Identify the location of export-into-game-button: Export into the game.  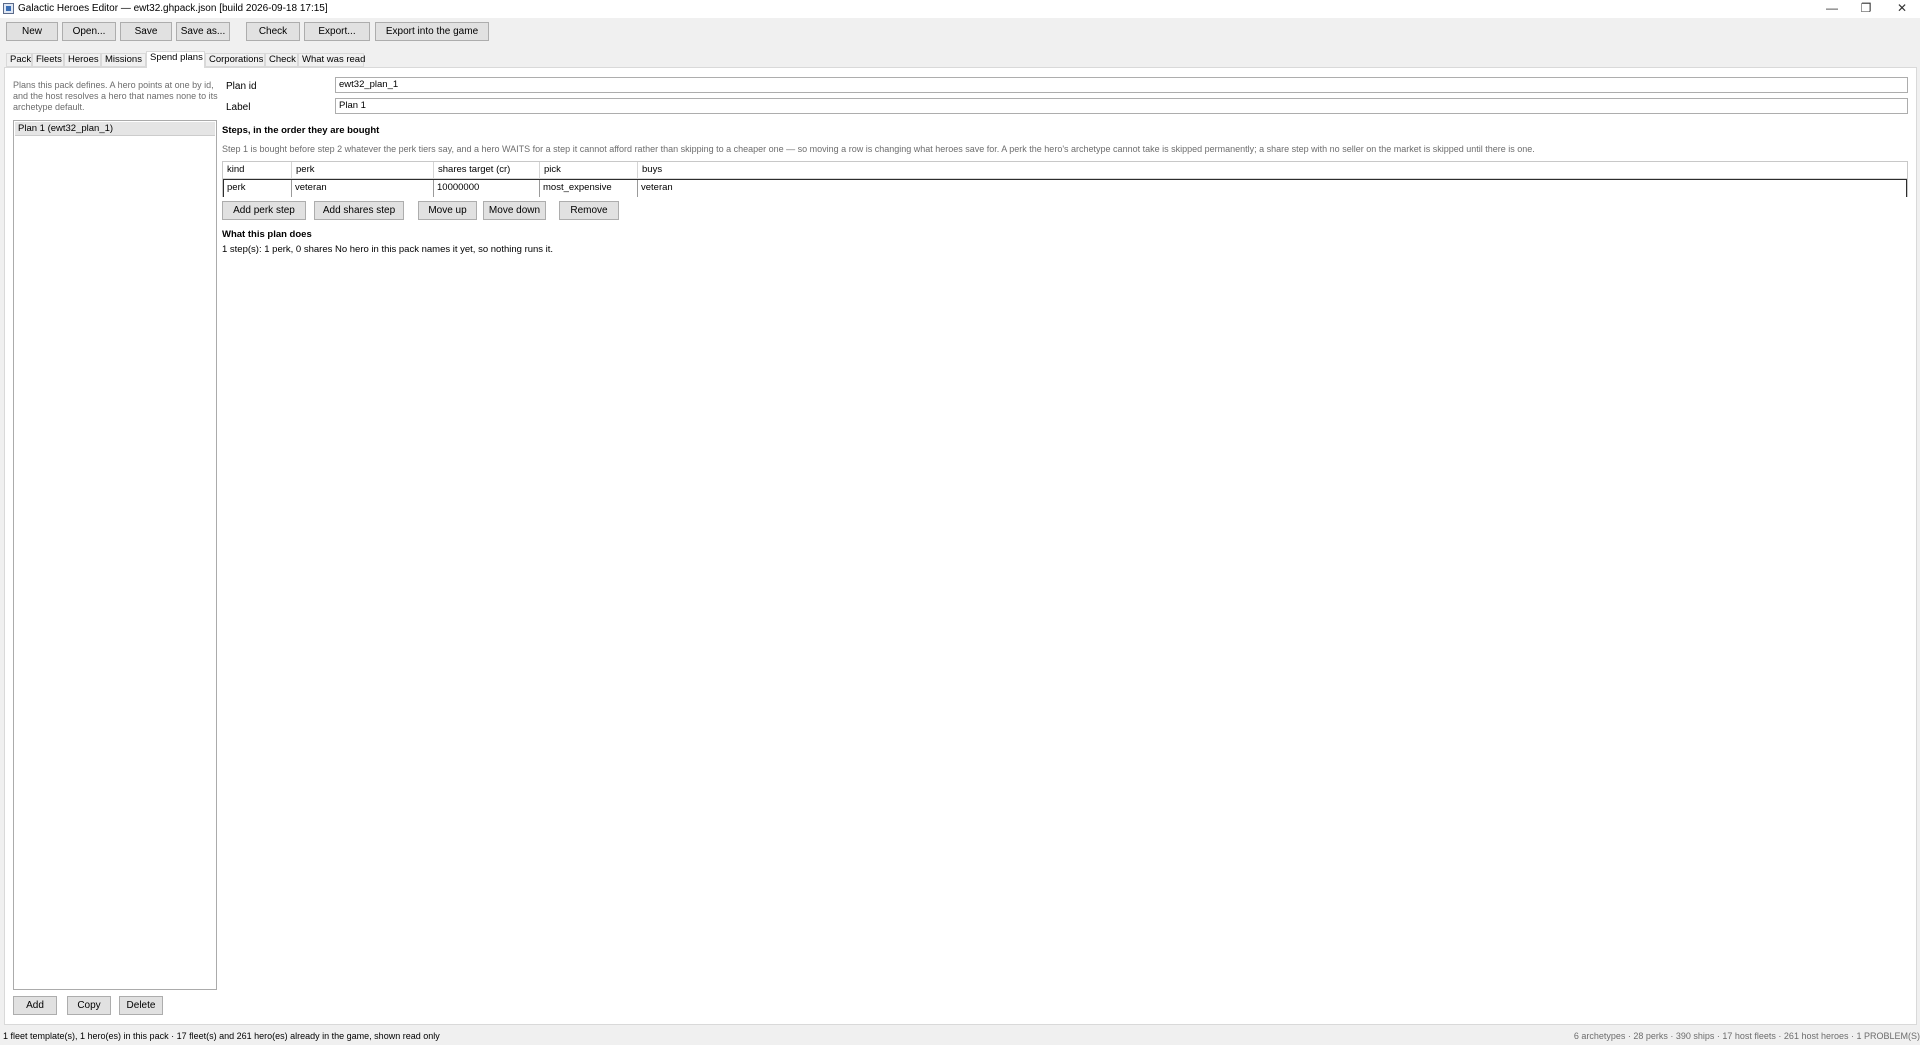
(432, 31).